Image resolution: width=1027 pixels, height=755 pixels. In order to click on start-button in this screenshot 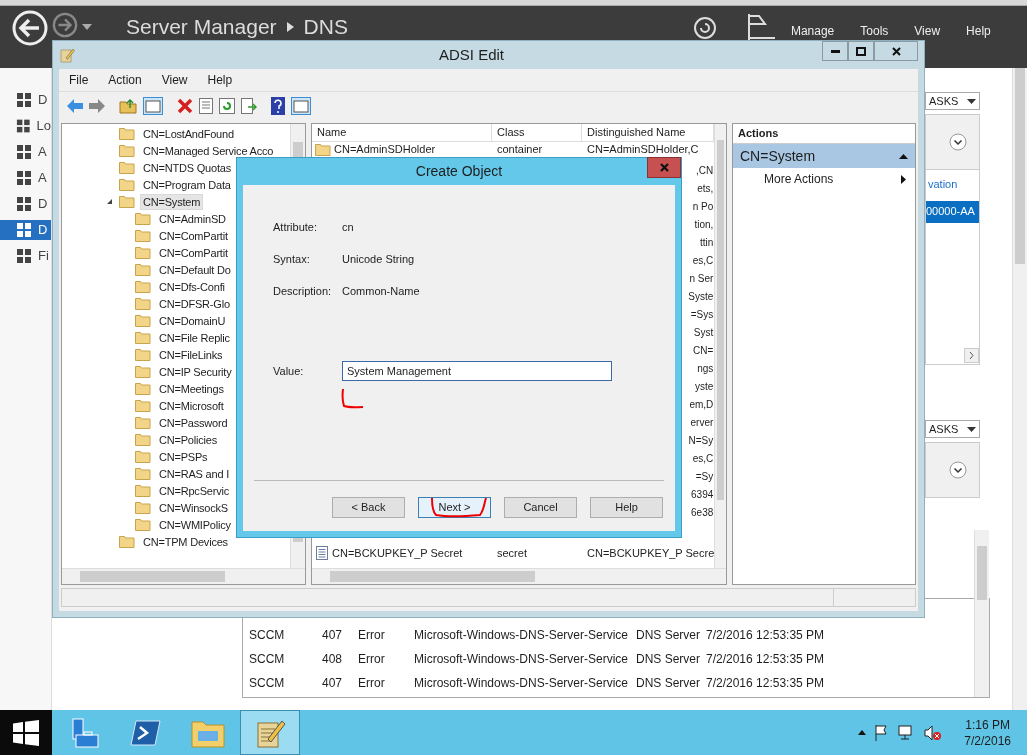, I will do `click(26, 732)`.